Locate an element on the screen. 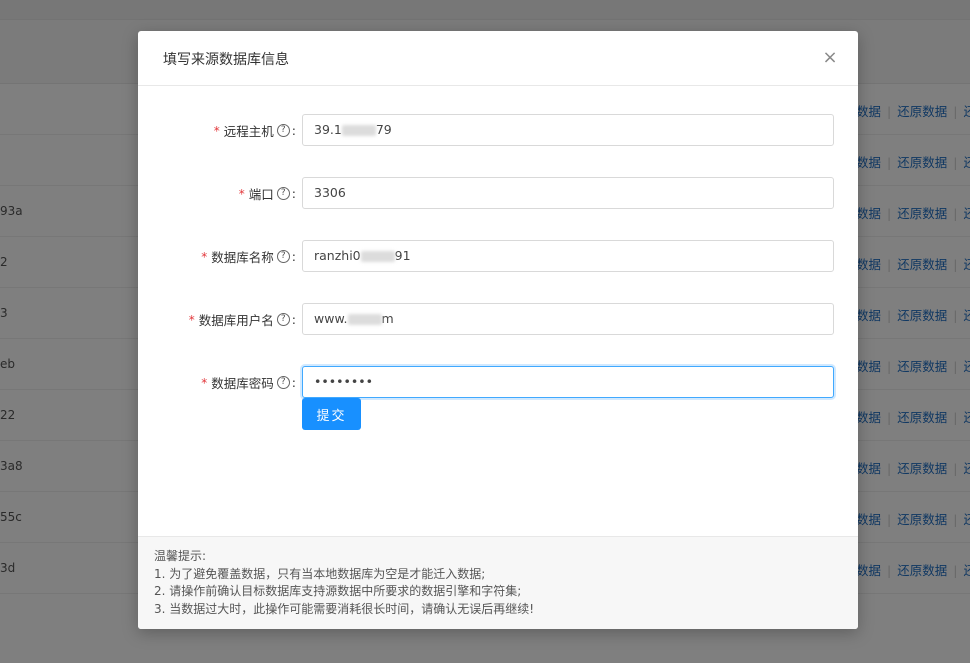  database-name-input: ranzhi0 91 is located at coordinates (568, 256).